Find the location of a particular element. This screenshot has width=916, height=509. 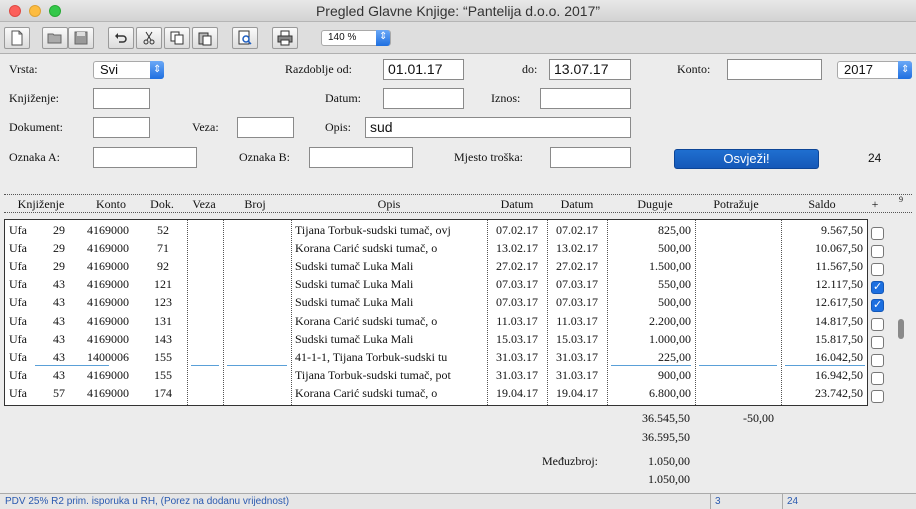

col-saldo: Saldo is located at coordinates (822, 204).